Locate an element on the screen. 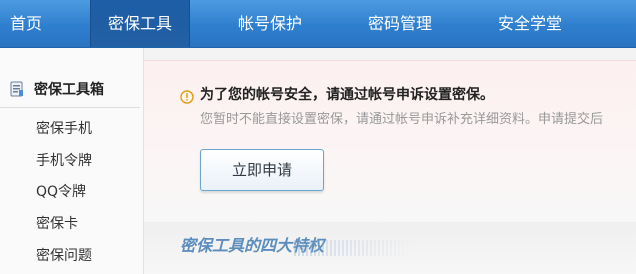 This screenshot has width=636, height=274. sidebar-title: 密保工具箱 is located at coordinates (69, 90).